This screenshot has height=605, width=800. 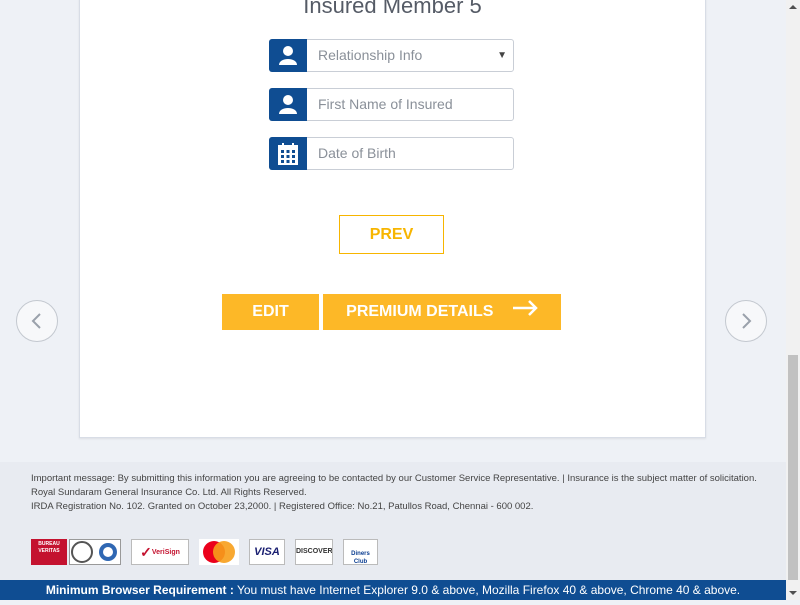 What do you see at coordinates (793, 593) in the screenshot?
I see `scroll-down-arrow-icon` at bounding box center [793, 593].